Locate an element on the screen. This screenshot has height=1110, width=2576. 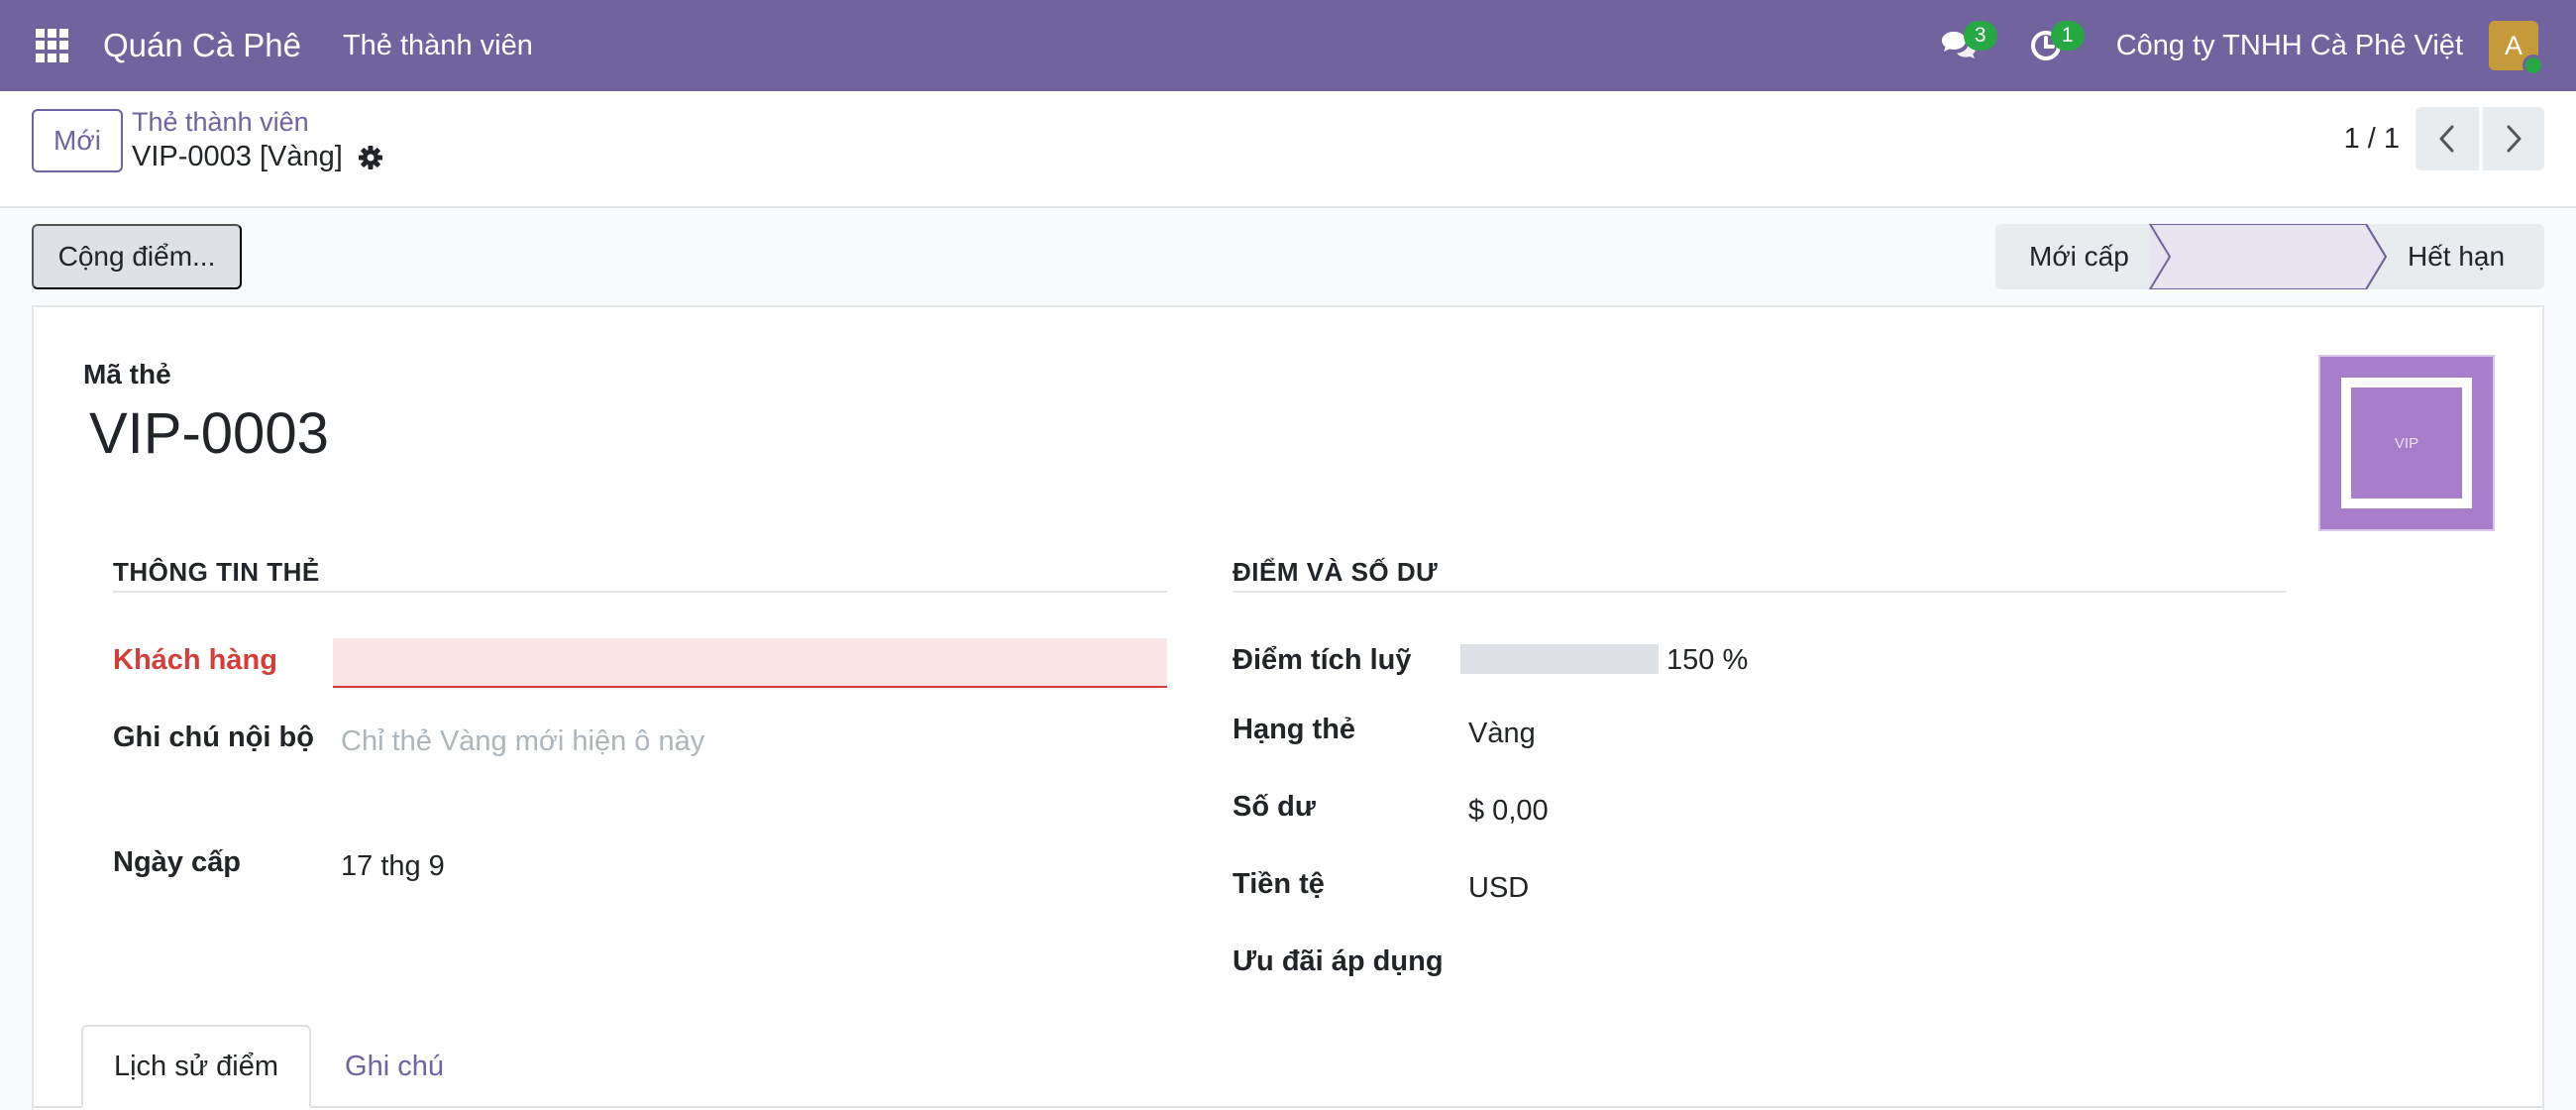
points-label: Điểm tích luỹ is located at coordinates (1322, 660).